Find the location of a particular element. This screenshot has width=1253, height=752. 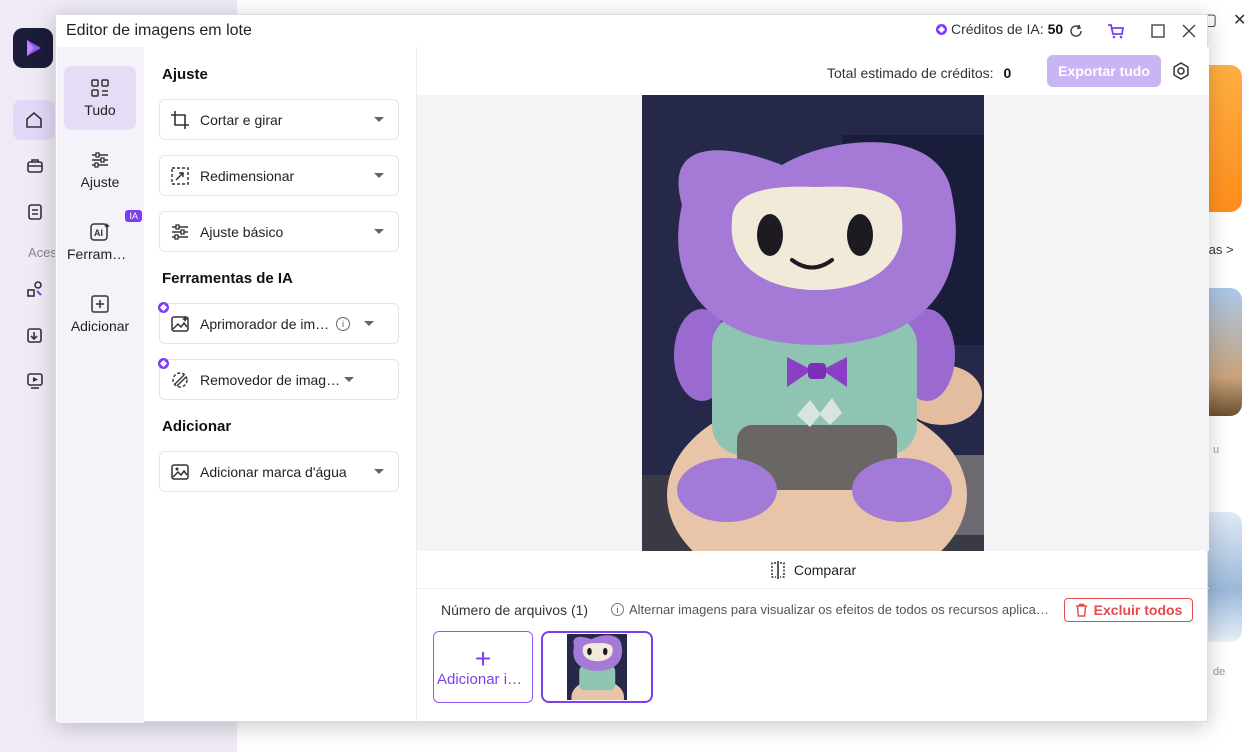

background-close-icon: ✕ is located at coordinates (1239, 20).